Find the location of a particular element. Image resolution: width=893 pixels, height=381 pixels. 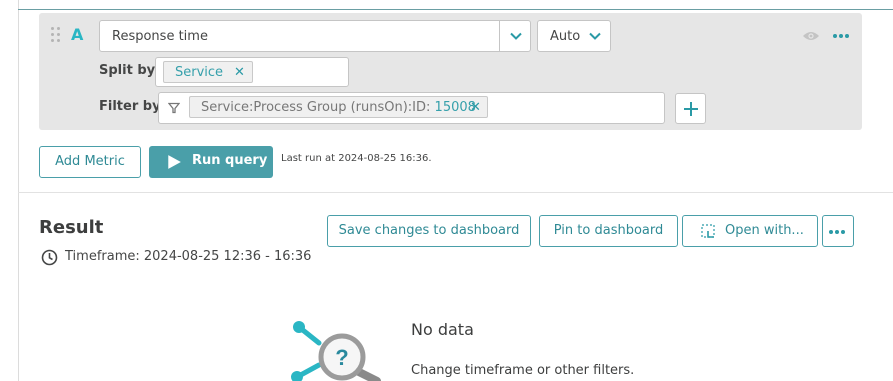

query-row-letter: A is located at coordinates (77, 34).